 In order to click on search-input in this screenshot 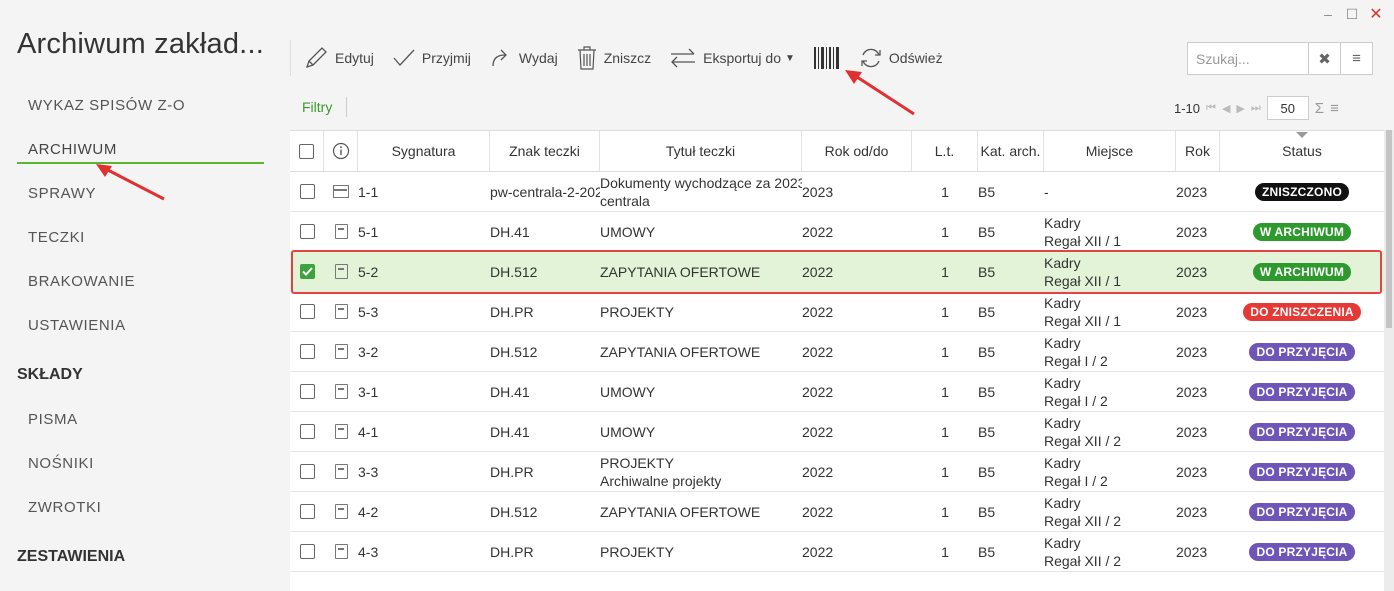, I will do `click(1248, 58)`.